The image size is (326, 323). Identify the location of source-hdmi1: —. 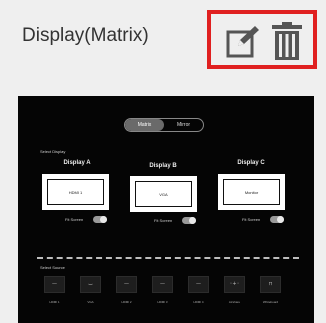
(54, 284).